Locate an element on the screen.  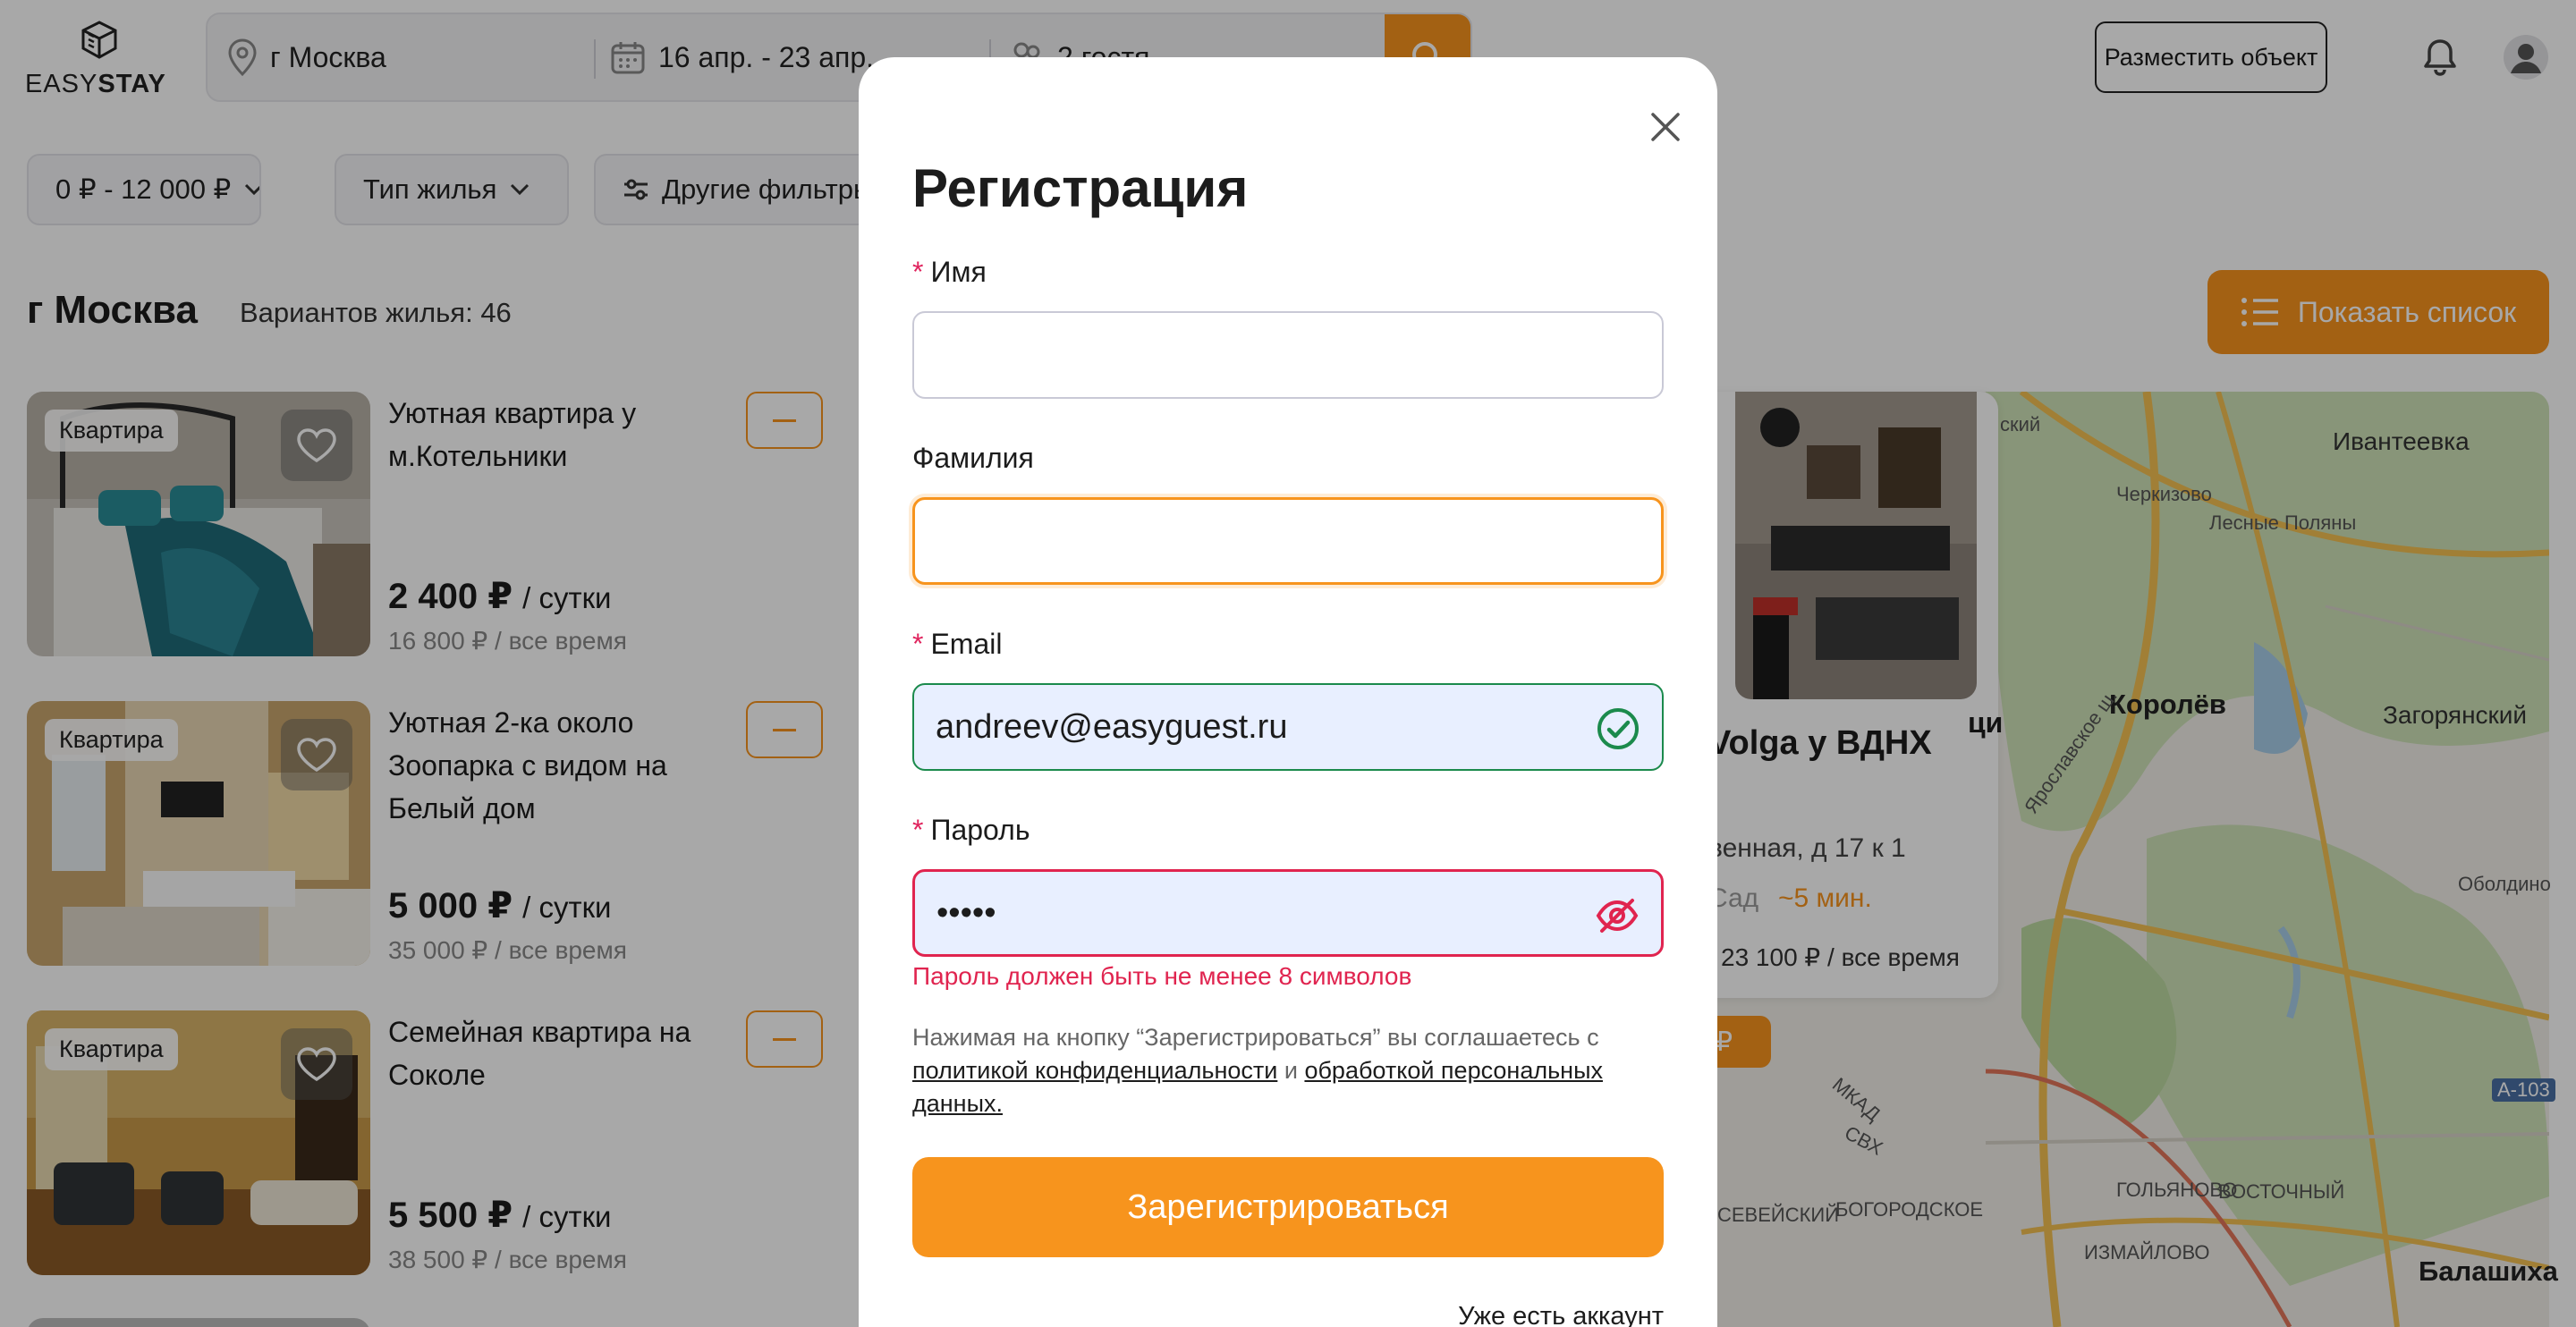
password-label: * Пароль is located at coordinates (971, 830).